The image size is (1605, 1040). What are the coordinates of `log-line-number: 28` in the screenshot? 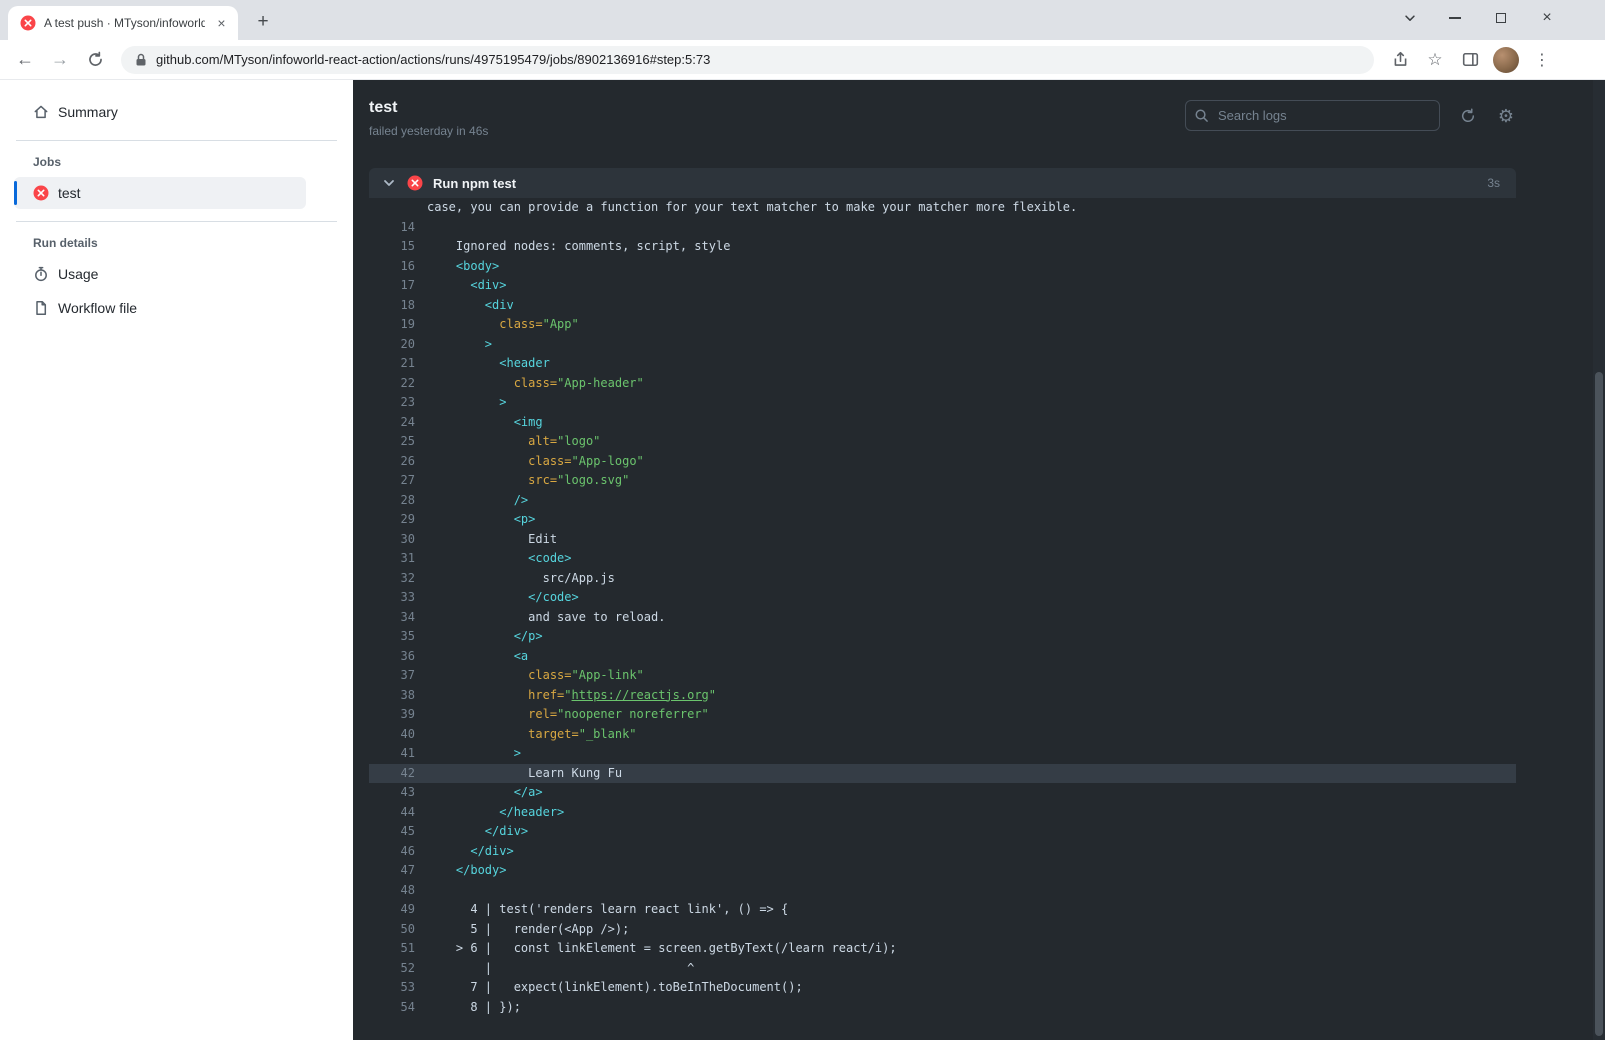 It's located at (392, 501).